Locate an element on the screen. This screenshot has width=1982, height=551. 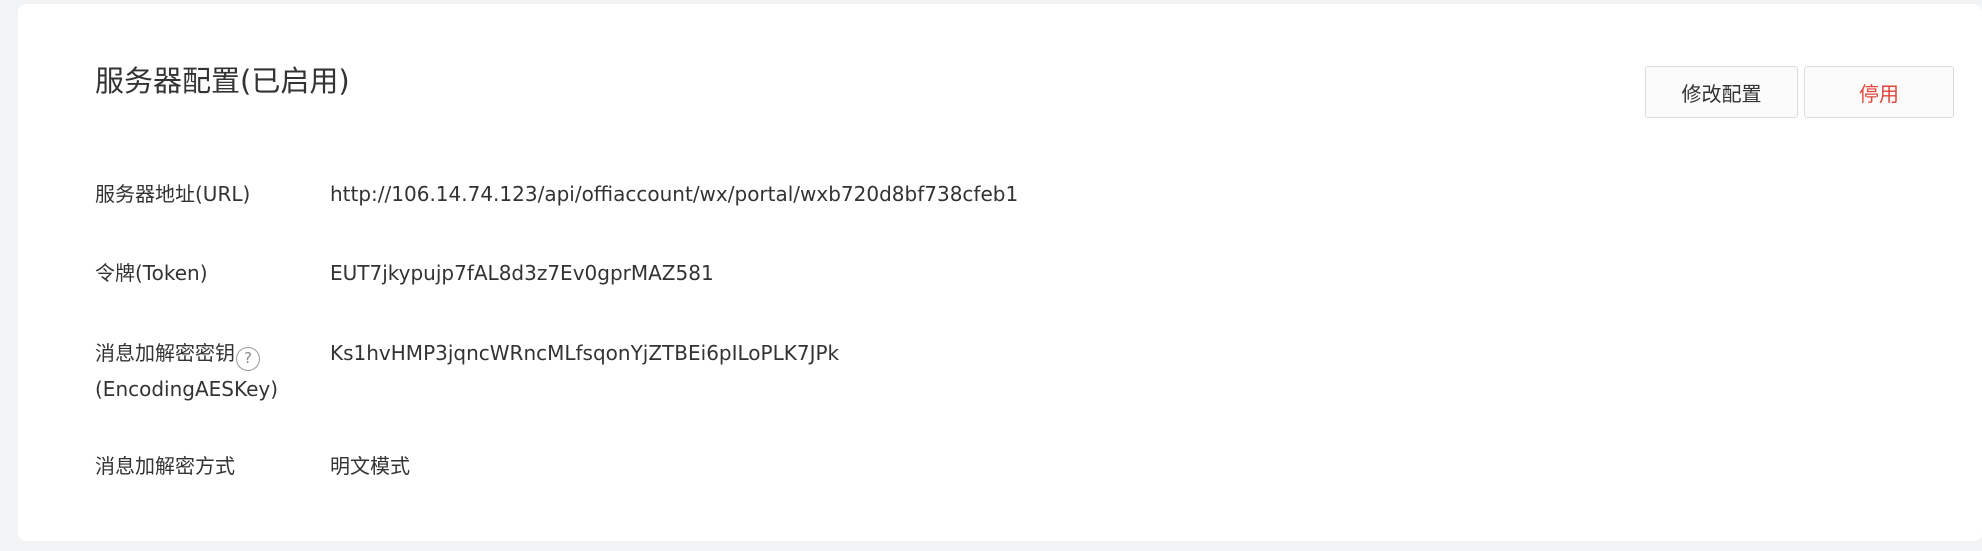
encryption-mode-value: 明文模式 is located at coordinates (370, 466).